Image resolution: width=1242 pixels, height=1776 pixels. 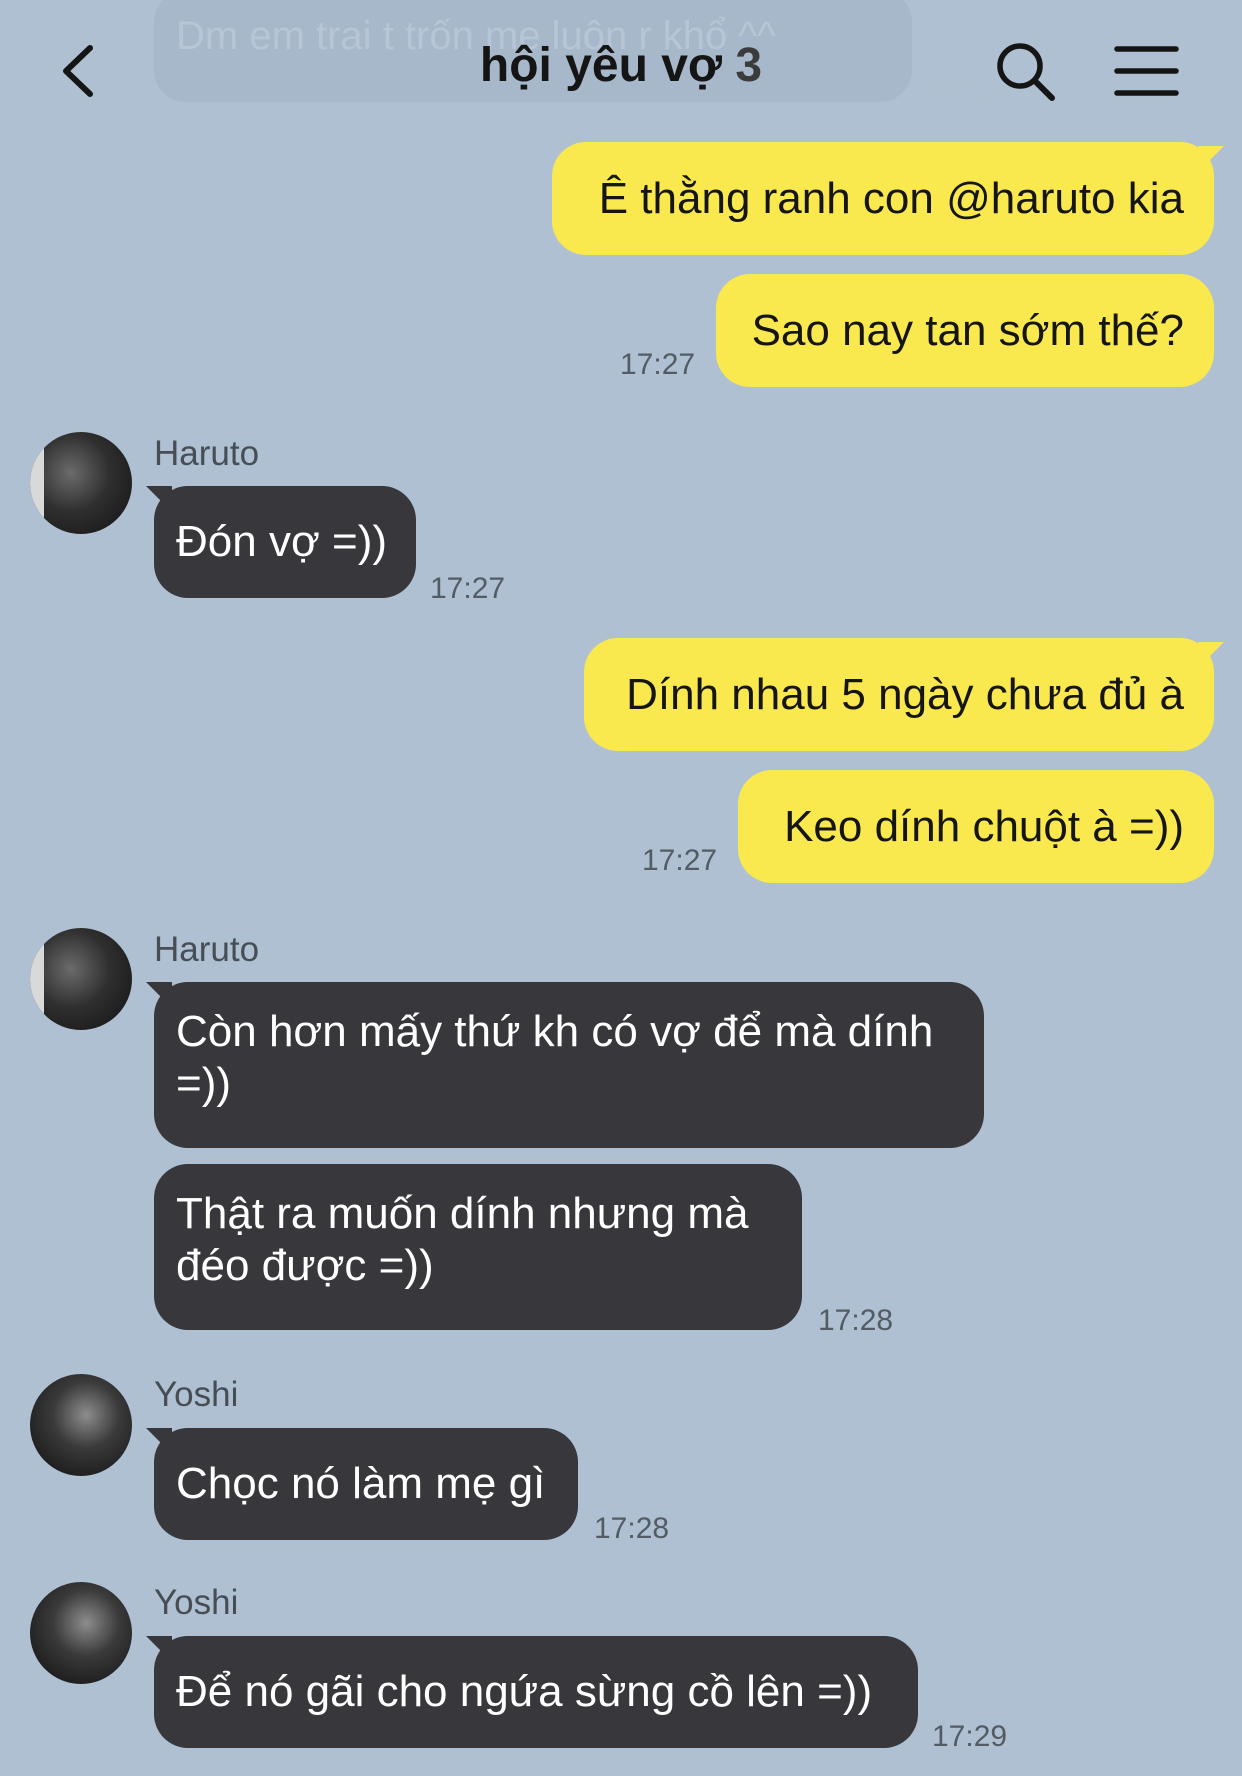 I want to click on message-bubble-outgoing: Dính nhau 5 ngày chưa đủ à, so click(x=899, y=694).